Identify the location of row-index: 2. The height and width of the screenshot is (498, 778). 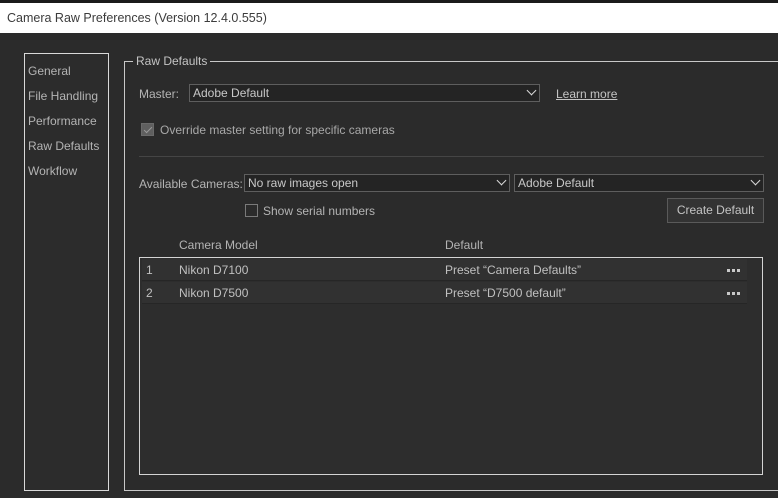
(149, 293).